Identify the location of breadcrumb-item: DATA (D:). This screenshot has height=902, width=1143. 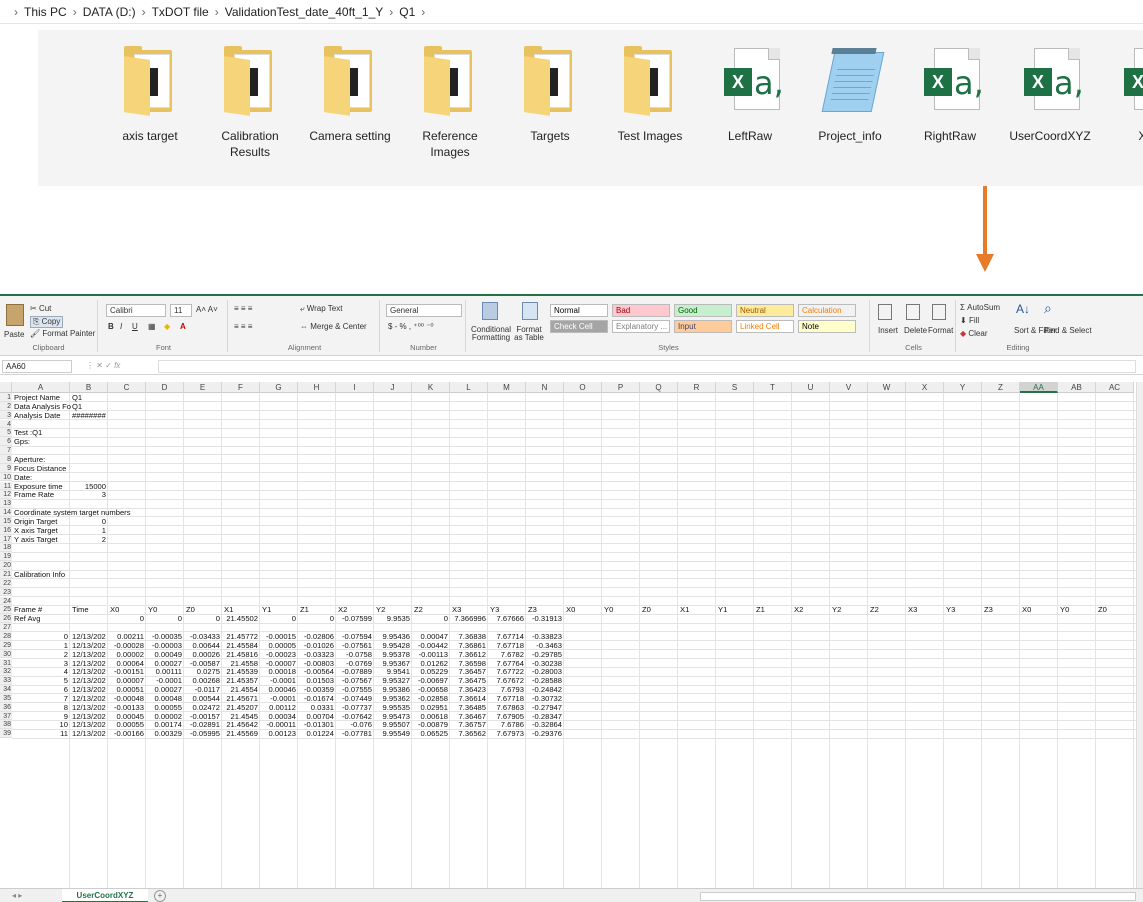
(109, 12).